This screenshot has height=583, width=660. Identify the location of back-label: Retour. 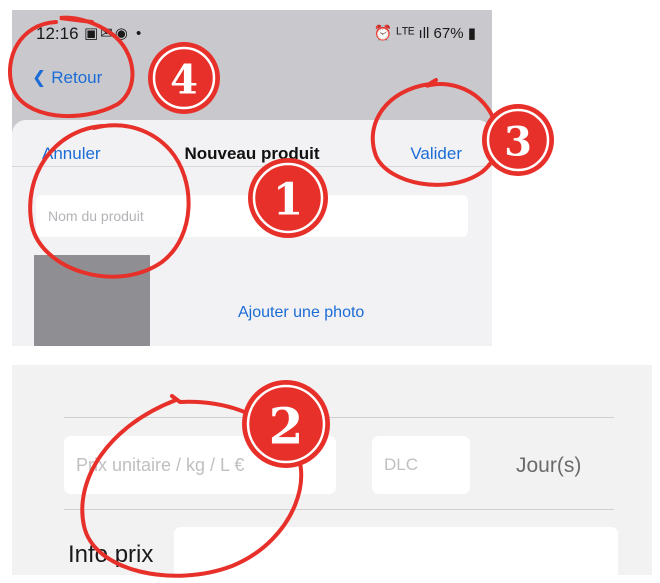
(77, 77).